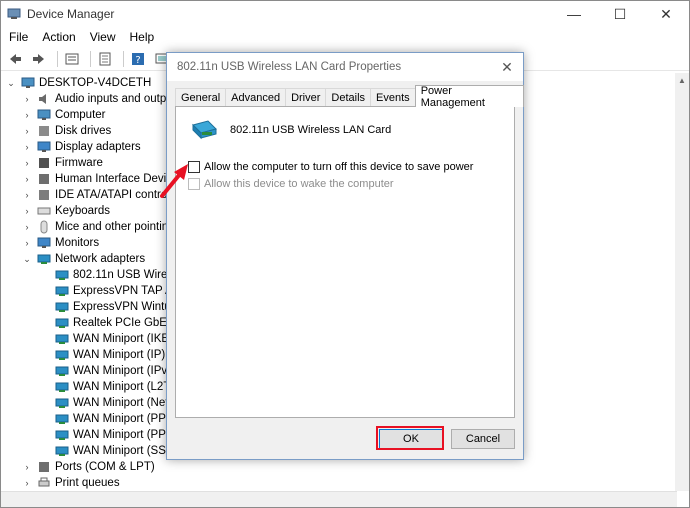 The height and width of the screenshot is (508, 690). Describe the element at coordinates (483, 439) in the screenshot. I see `cancel-button: Cancel` at that location.